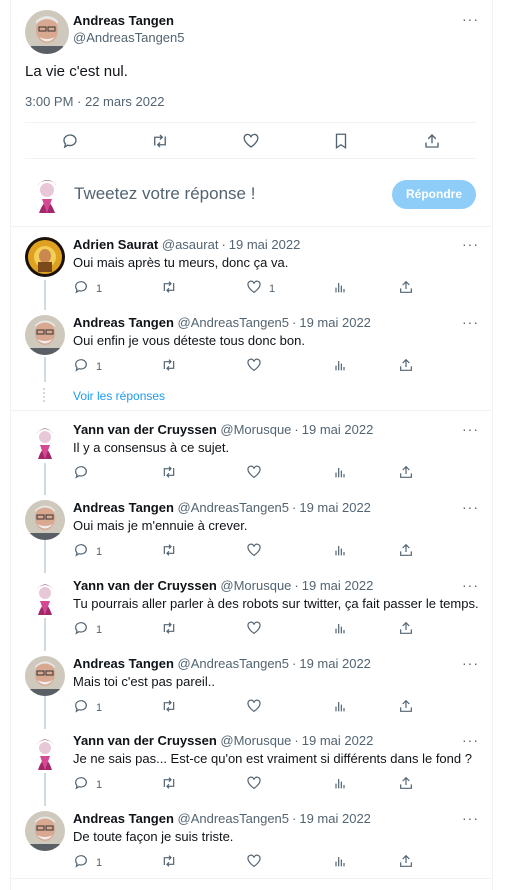 The height and width of the screenshot is (890, 505). Describe the element at coordinates (94, 101) in the screenshot. I see `tweet-timestamp: 3:00 PM · 22 mars 2022` at that location.